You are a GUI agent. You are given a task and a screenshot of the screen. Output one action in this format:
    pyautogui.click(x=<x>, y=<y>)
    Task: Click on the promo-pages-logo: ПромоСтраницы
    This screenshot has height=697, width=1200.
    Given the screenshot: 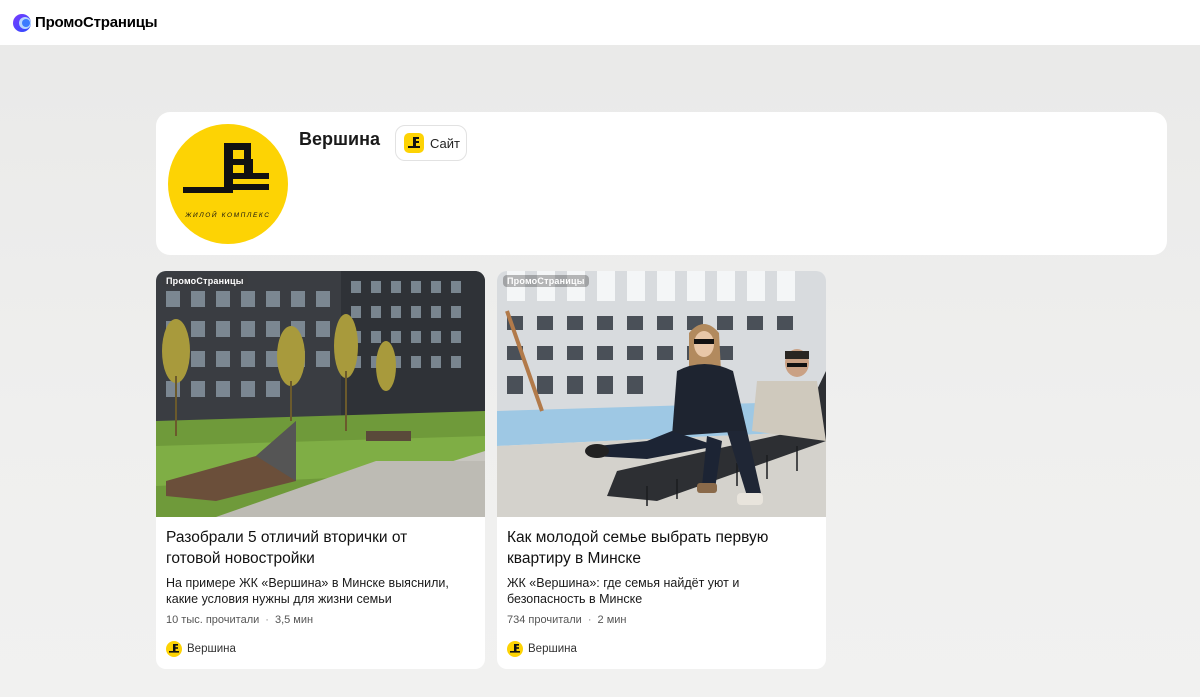 What is the action you would take?
    pyautogui.click(x=85, y=23)
    